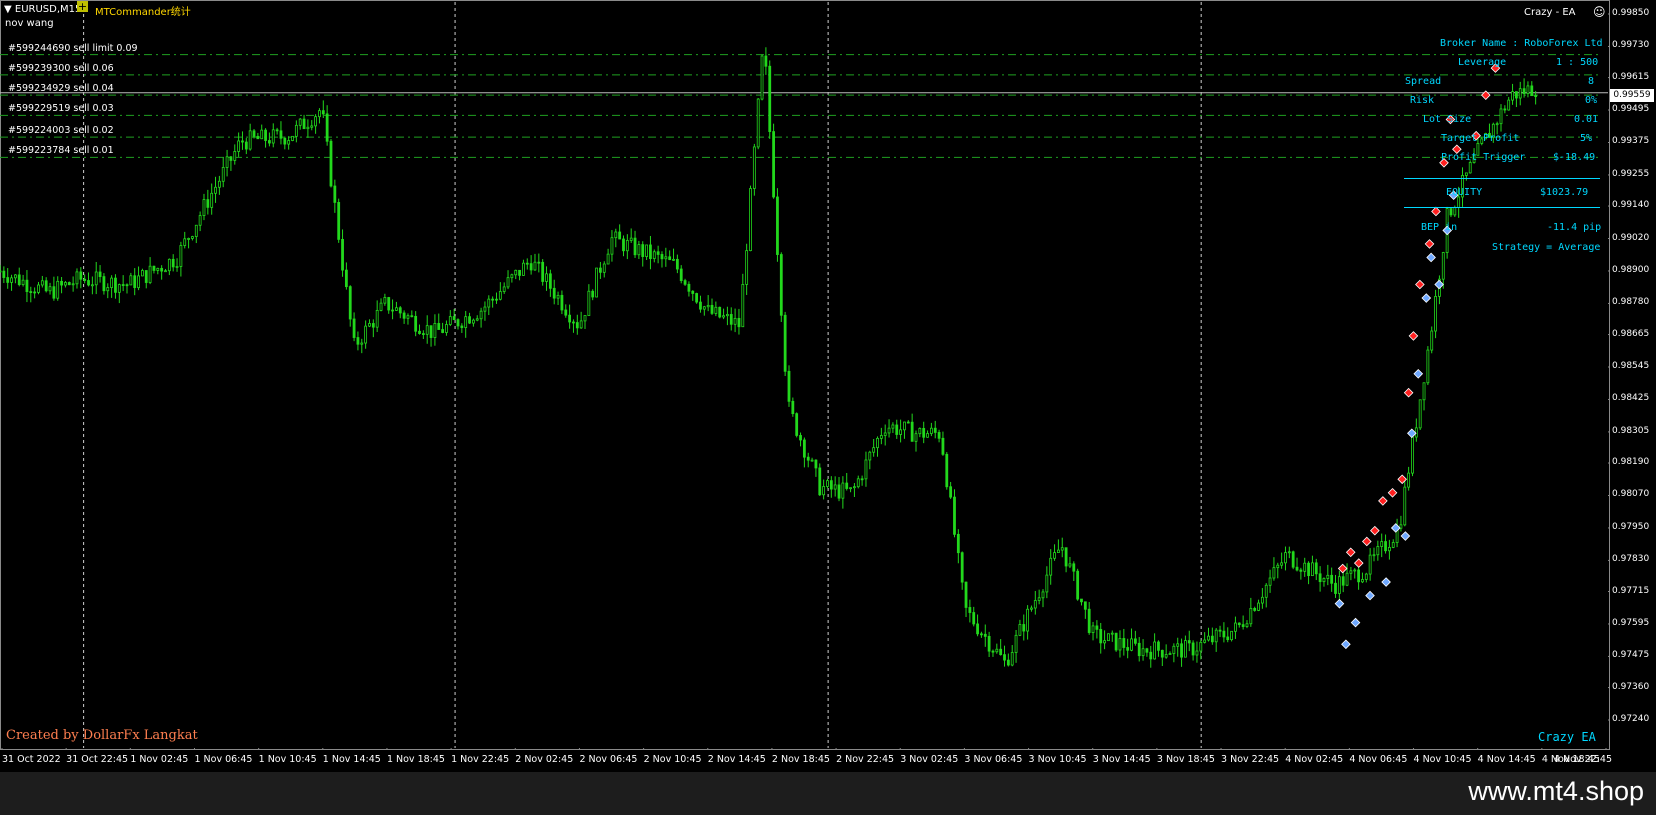 Image resolution: width=1656 pixels, height=815 pixels. What do you see at coordinates (1464, 192) in the screenshot?
I see `equity-label: EQUITY` at bounding box center [1464, 192].